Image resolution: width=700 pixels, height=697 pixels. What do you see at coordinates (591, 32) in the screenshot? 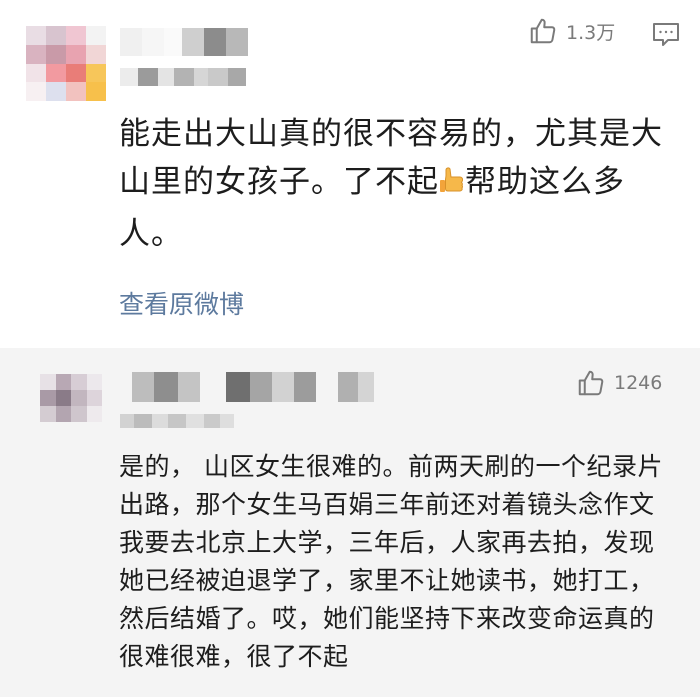
I see `like-count: 1.3万` at bounding box center [591, 32].